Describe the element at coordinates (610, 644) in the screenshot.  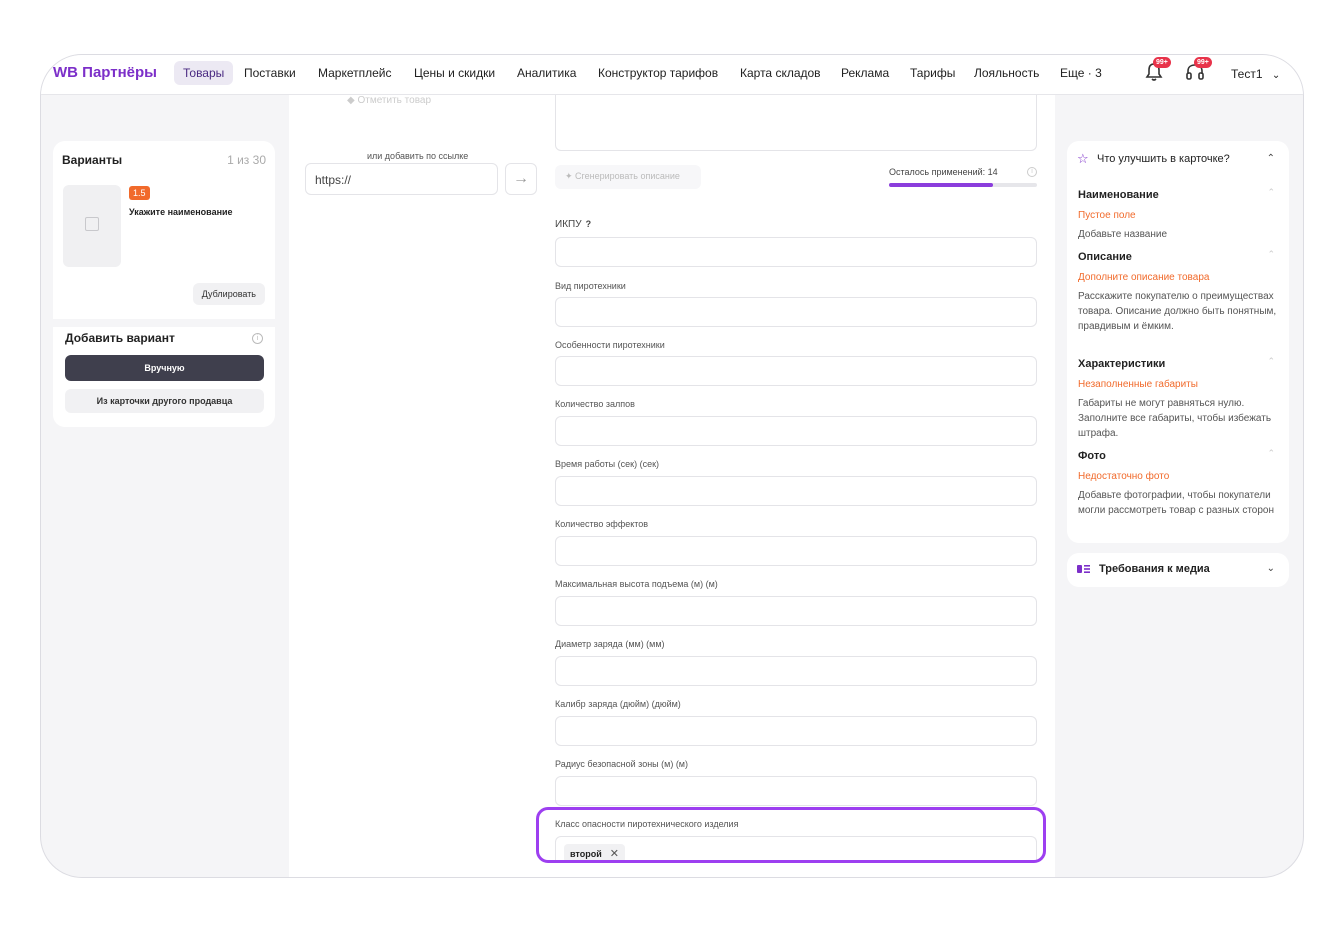
I see `field-label-diameter: Диаметр заряда (мм) (мм)` at that location.